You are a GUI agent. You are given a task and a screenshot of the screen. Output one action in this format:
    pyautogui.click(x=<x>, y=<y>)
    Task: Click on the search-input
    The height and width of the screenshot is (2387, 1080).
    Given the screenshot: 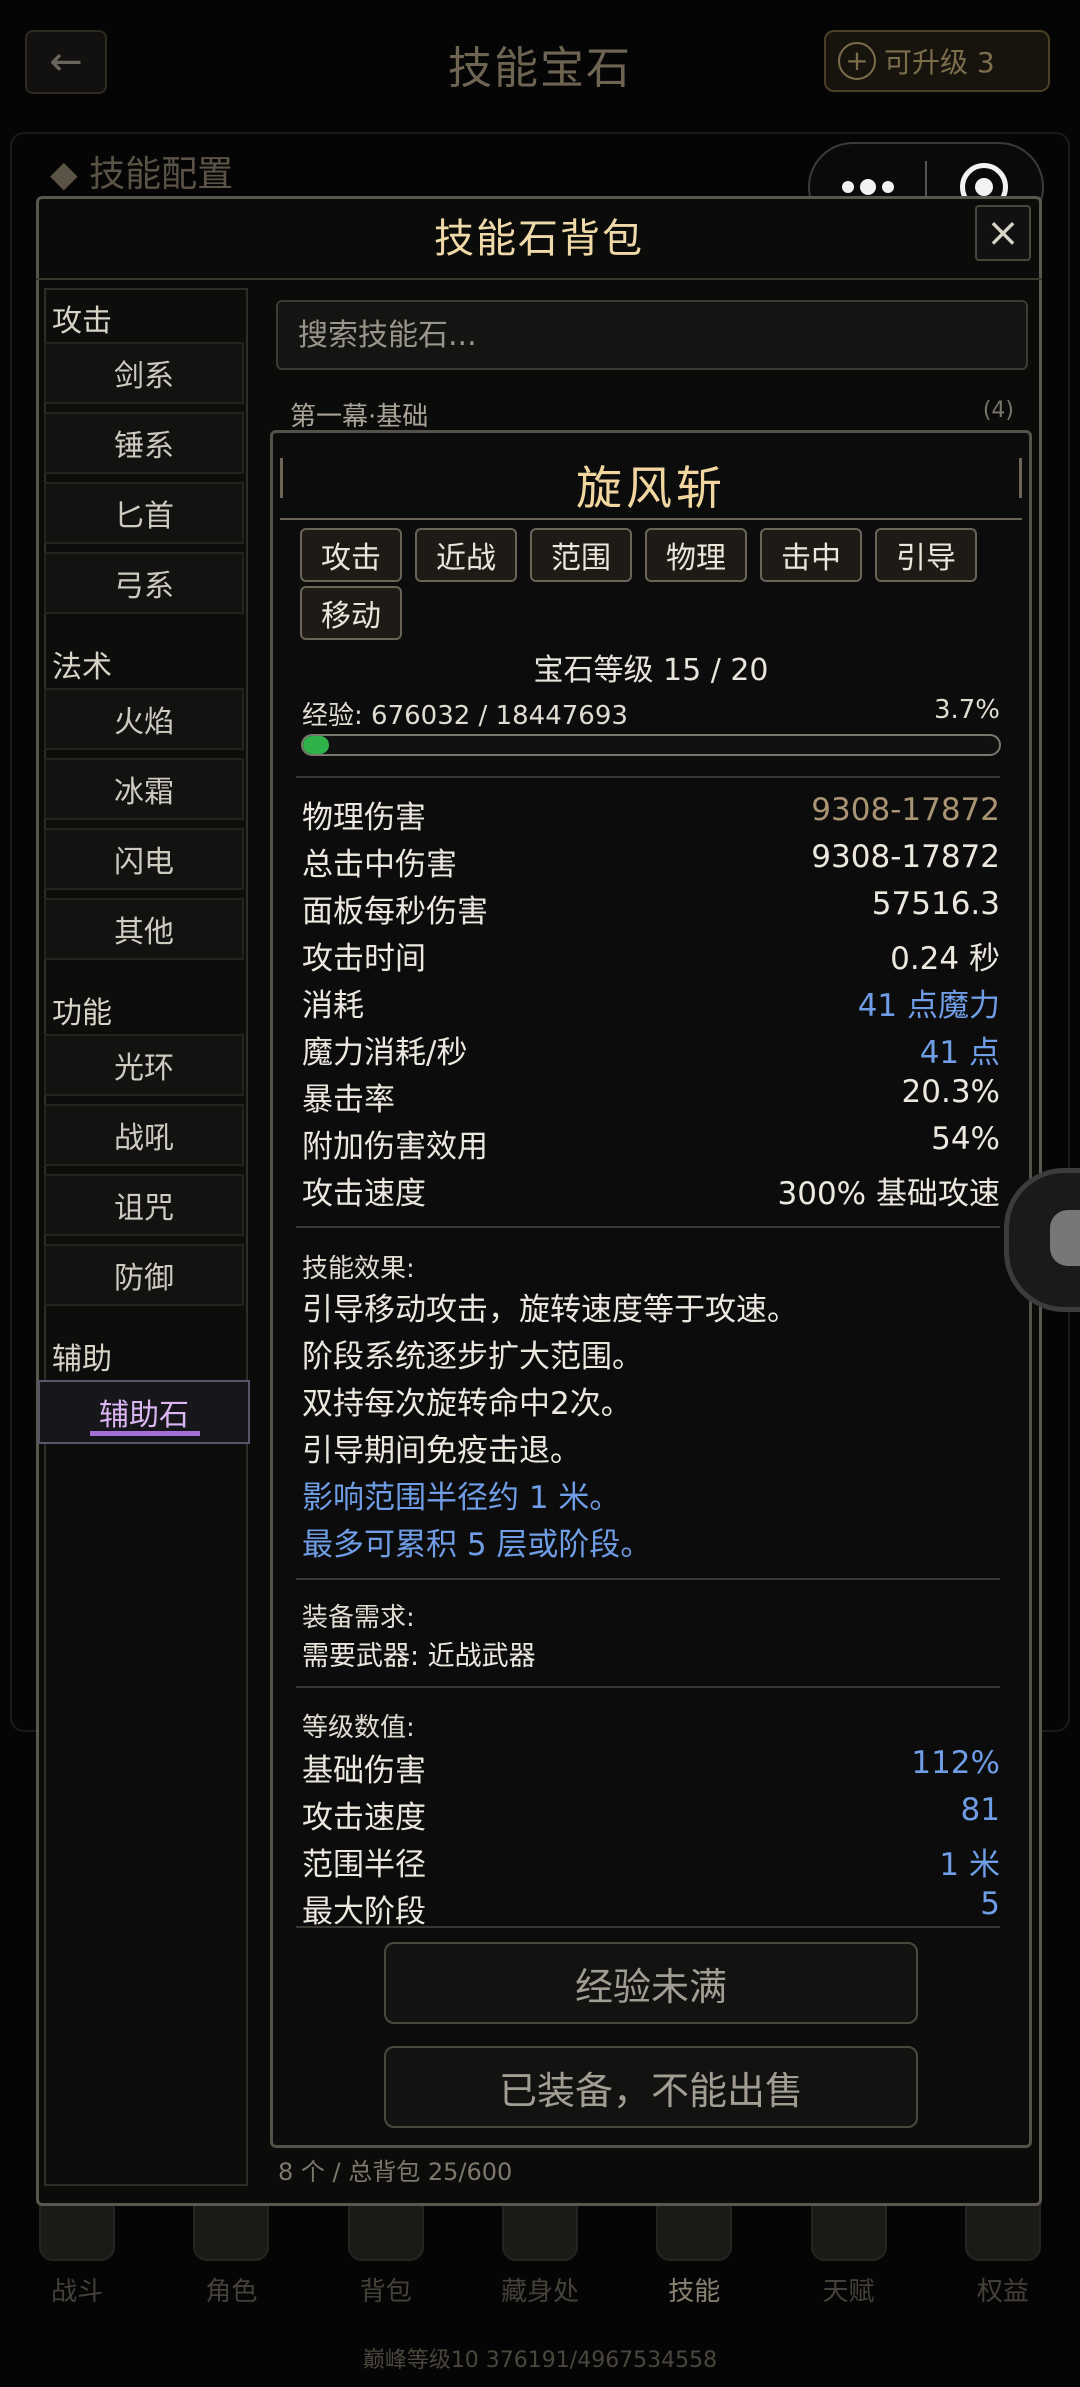 What is the action you would take?
    pyautogui.click(x=652, y=335)
    